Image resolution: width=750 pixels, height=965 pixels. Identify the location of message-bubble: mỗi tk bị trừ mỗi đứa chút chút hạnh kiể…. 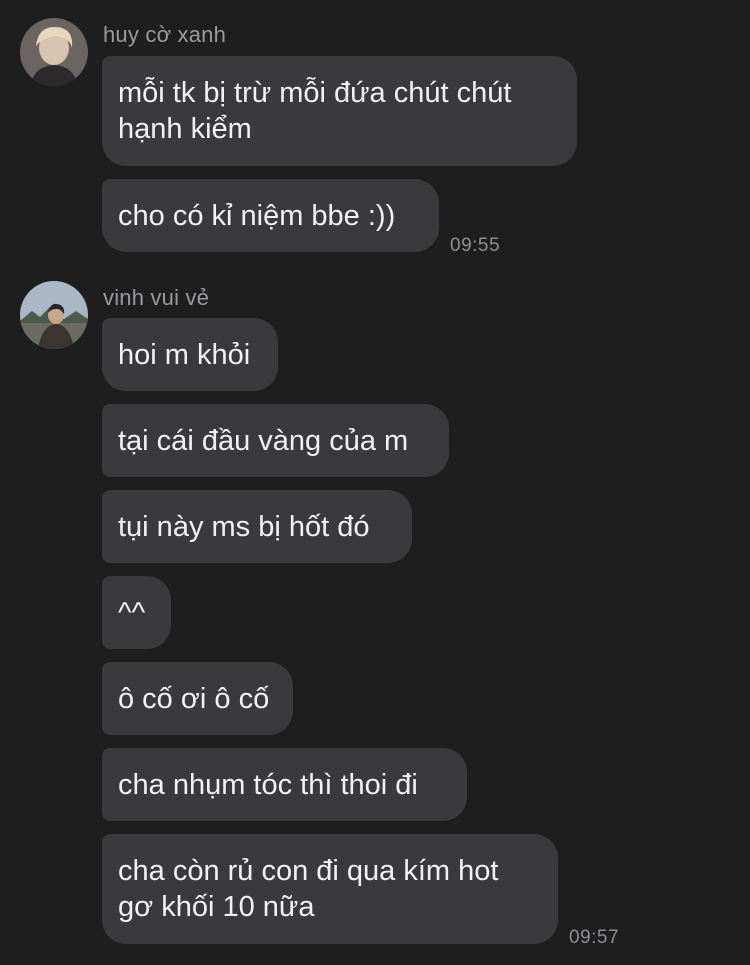
(339, 111).